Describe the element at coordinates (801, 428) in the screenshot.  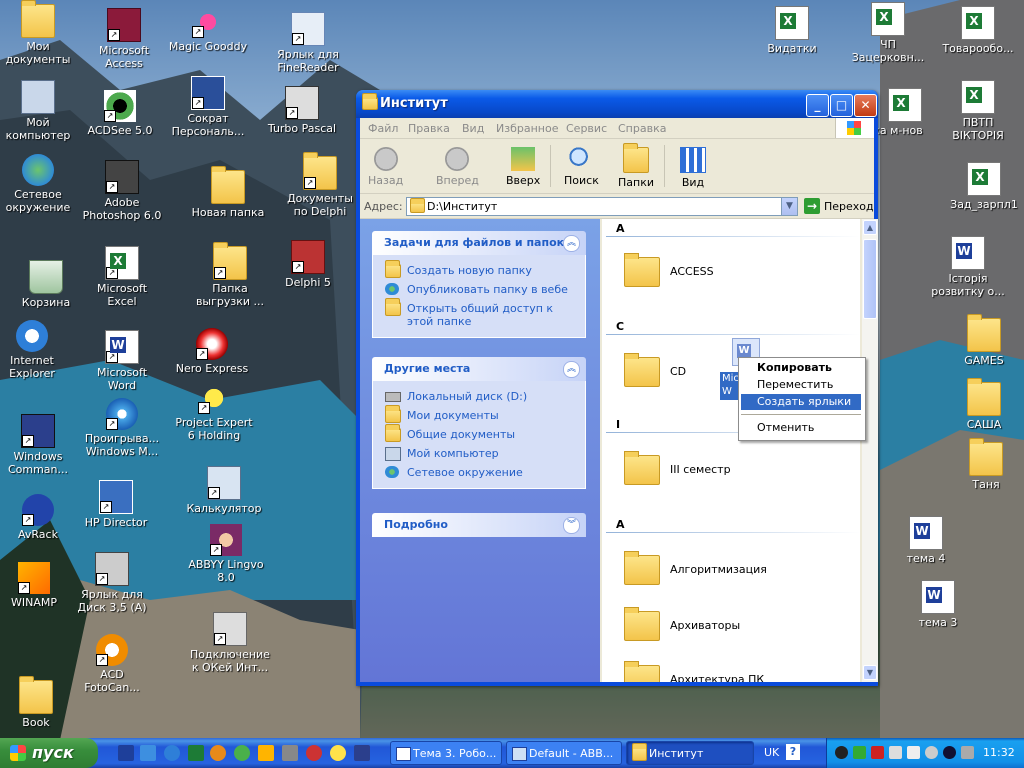
I see `context-cancel: Отменить` at that location.